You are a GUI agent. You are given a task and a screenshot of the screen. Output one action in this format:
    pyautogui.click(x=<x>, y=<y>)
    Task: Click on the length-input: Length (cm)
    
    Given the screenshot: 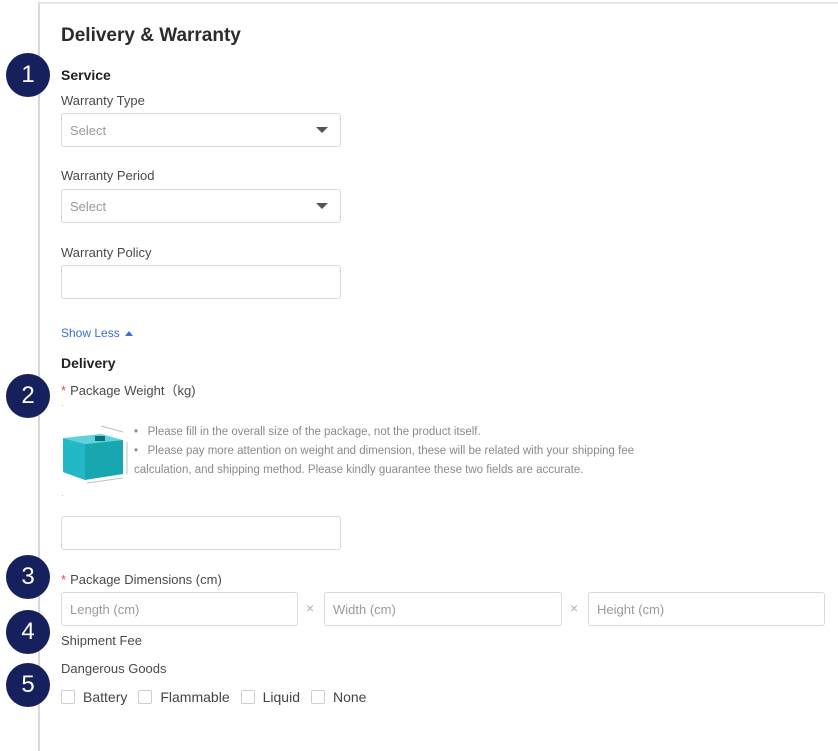 What is the action you would take?
    pyautogui.click(x=179, y=609)
    